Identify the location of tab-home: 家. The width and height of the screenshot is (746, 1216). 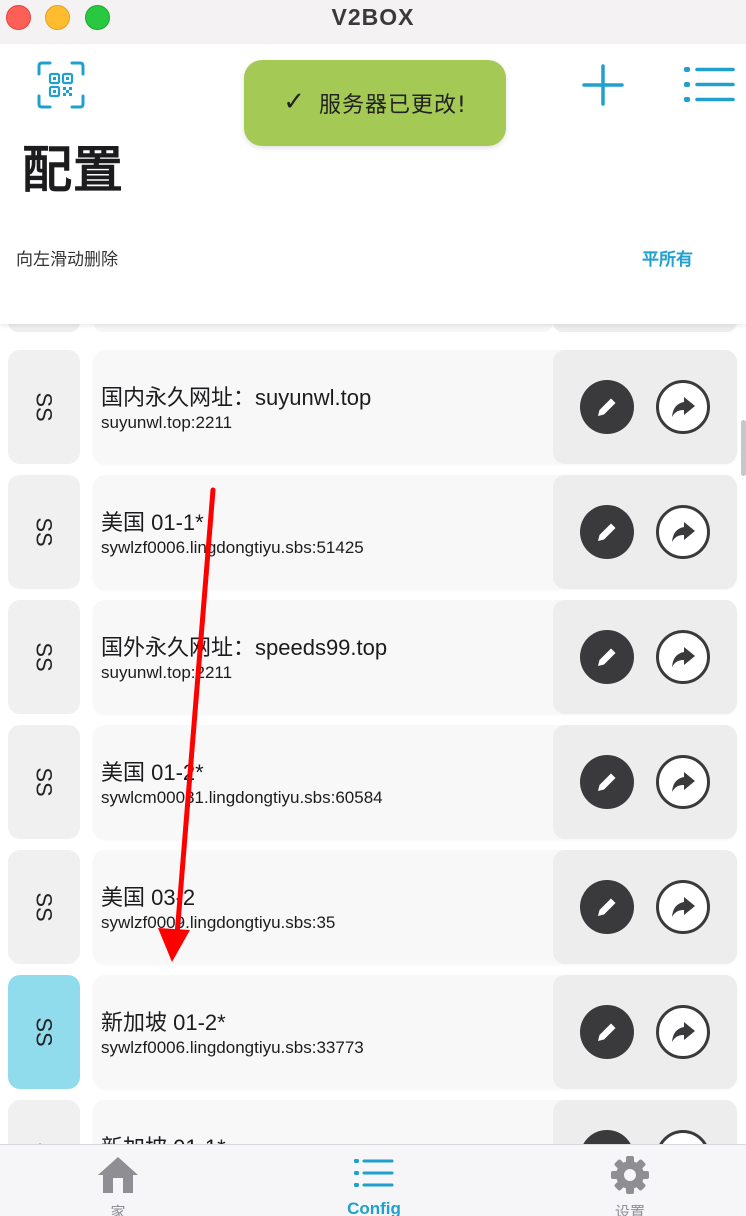
(118, 1180).